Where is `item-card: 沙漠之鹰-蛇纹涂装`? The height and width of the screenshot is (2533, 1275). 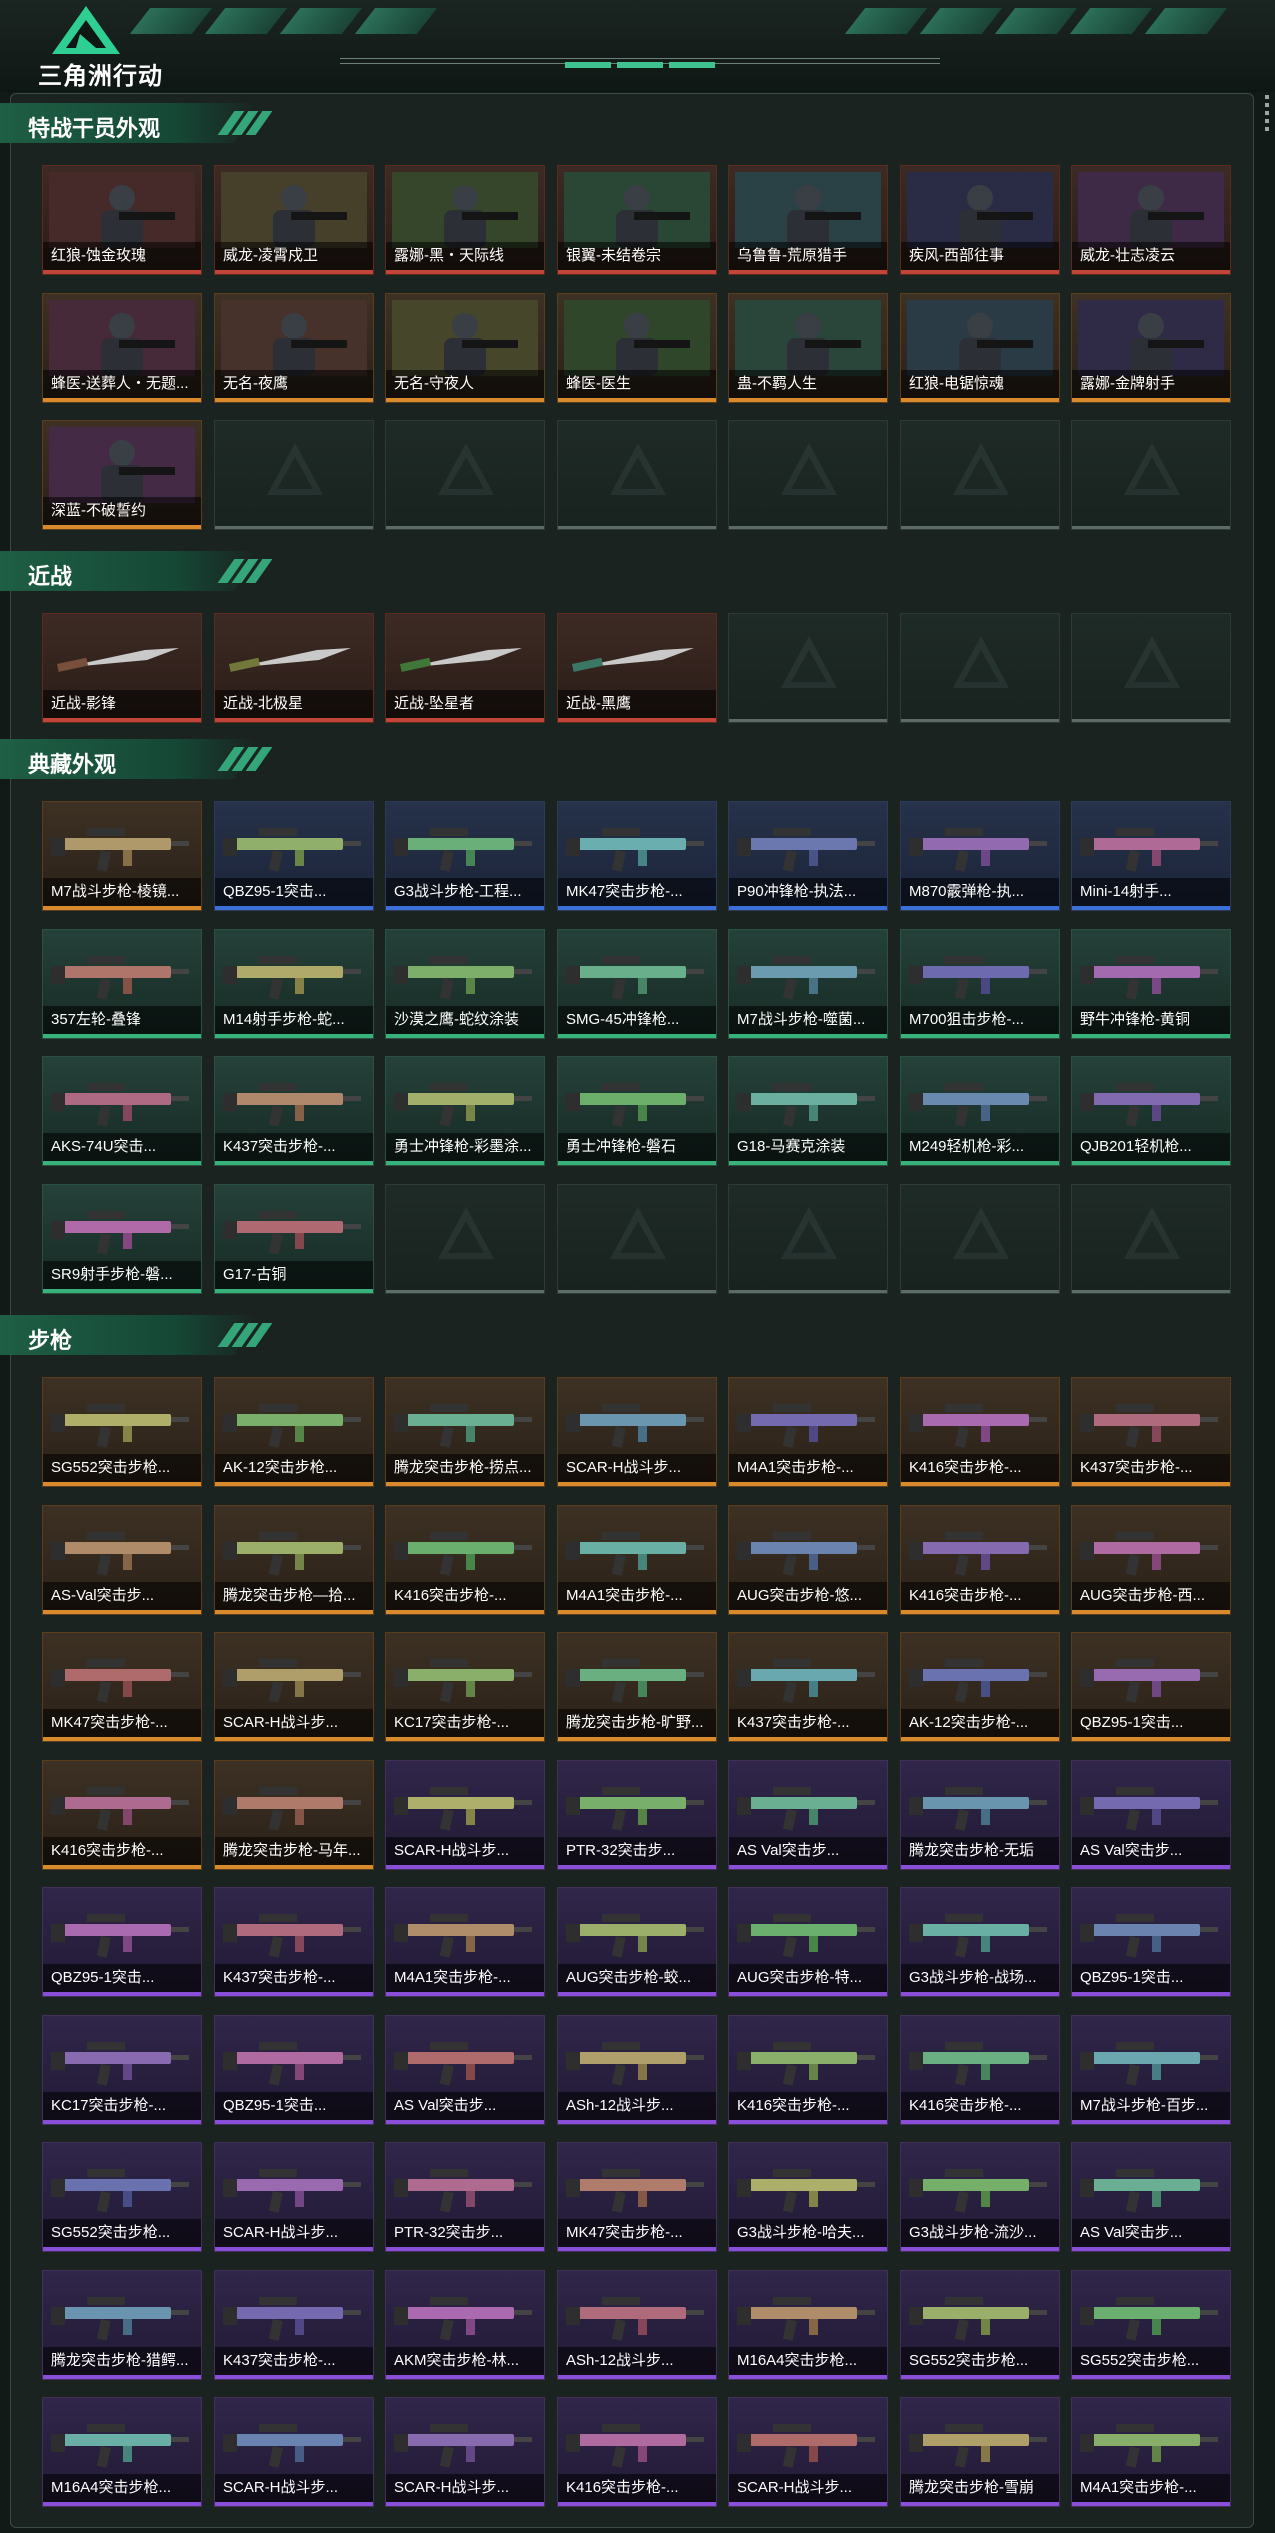 item-card: 沙漠之鹰-蛇纹涂装 is located at coordinates (465, 984).